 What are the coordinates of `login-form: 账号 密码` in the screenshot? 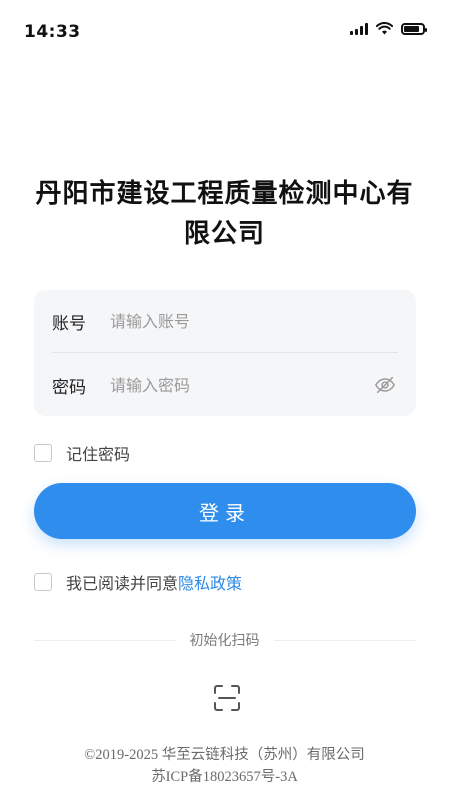 It's located at (225, 353).